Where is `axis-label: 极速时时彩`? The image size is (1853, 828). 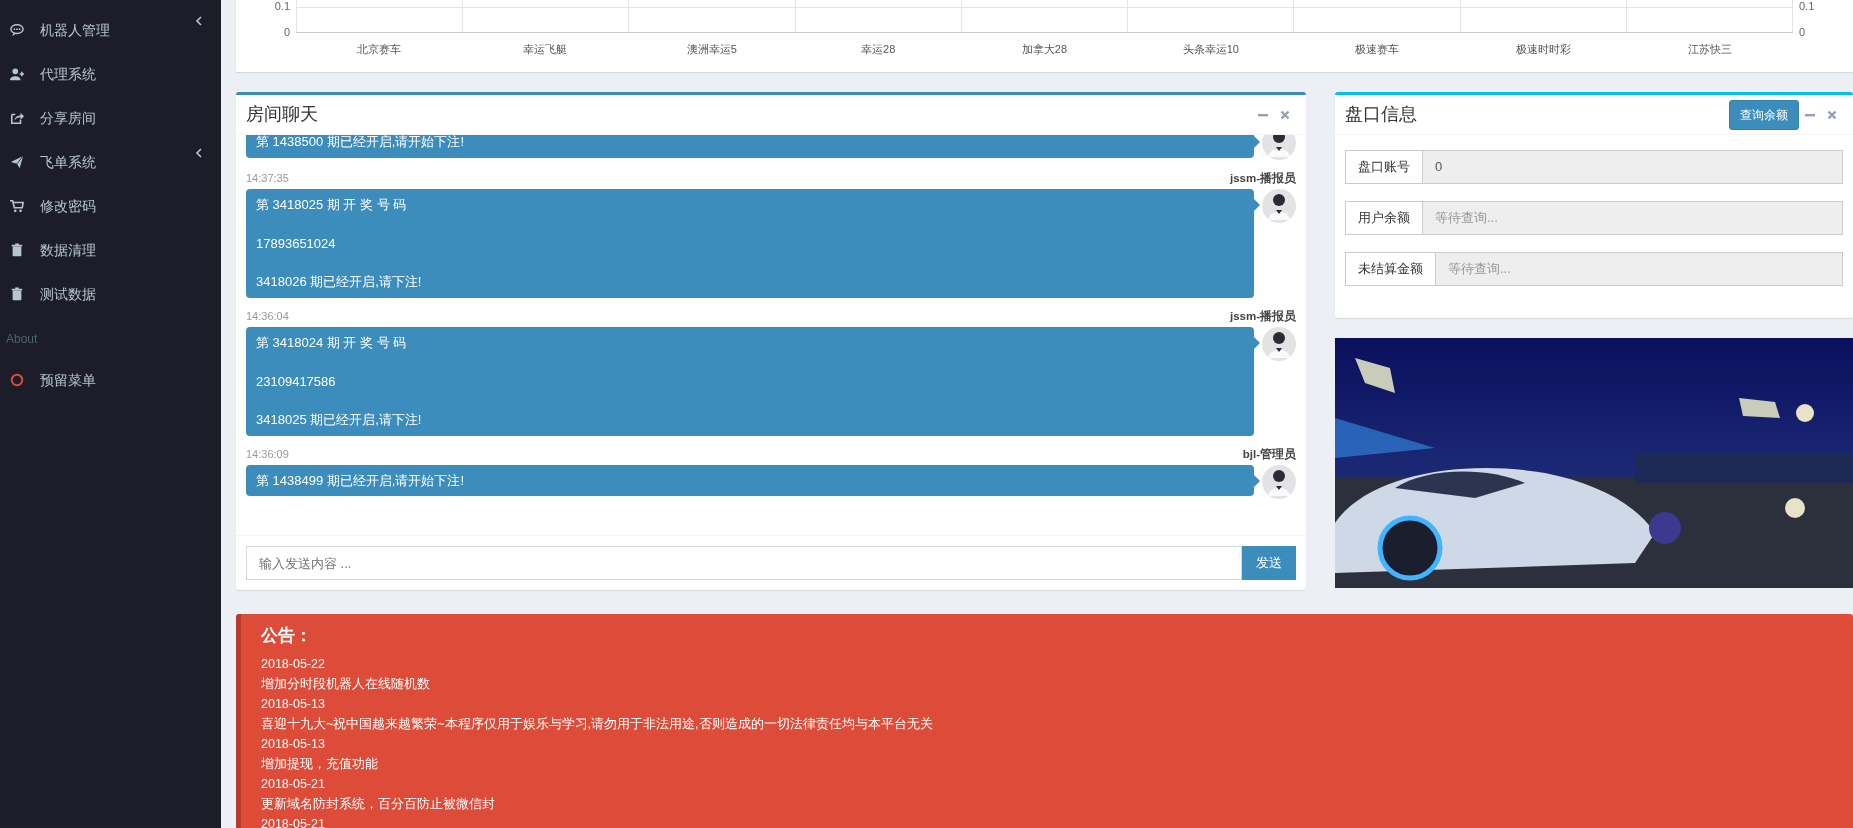
axis-label: 极速时时彩 is located at coordinates (1543, 49).